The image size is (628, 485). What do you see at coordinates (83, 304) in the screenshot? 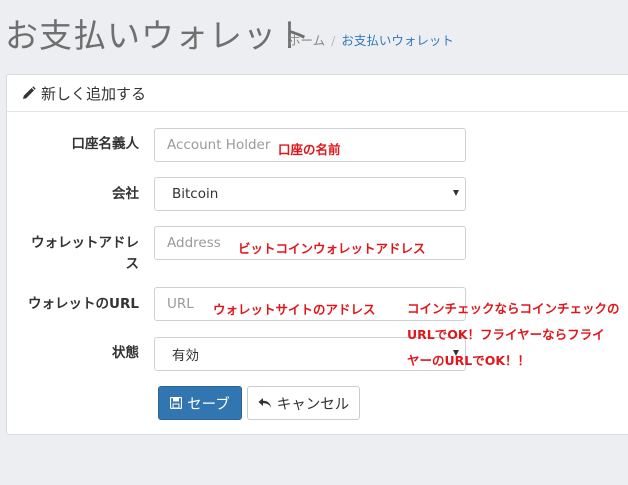
I see `wallet-url-label: ウォレットのURL` at bounding box center [83, 304].